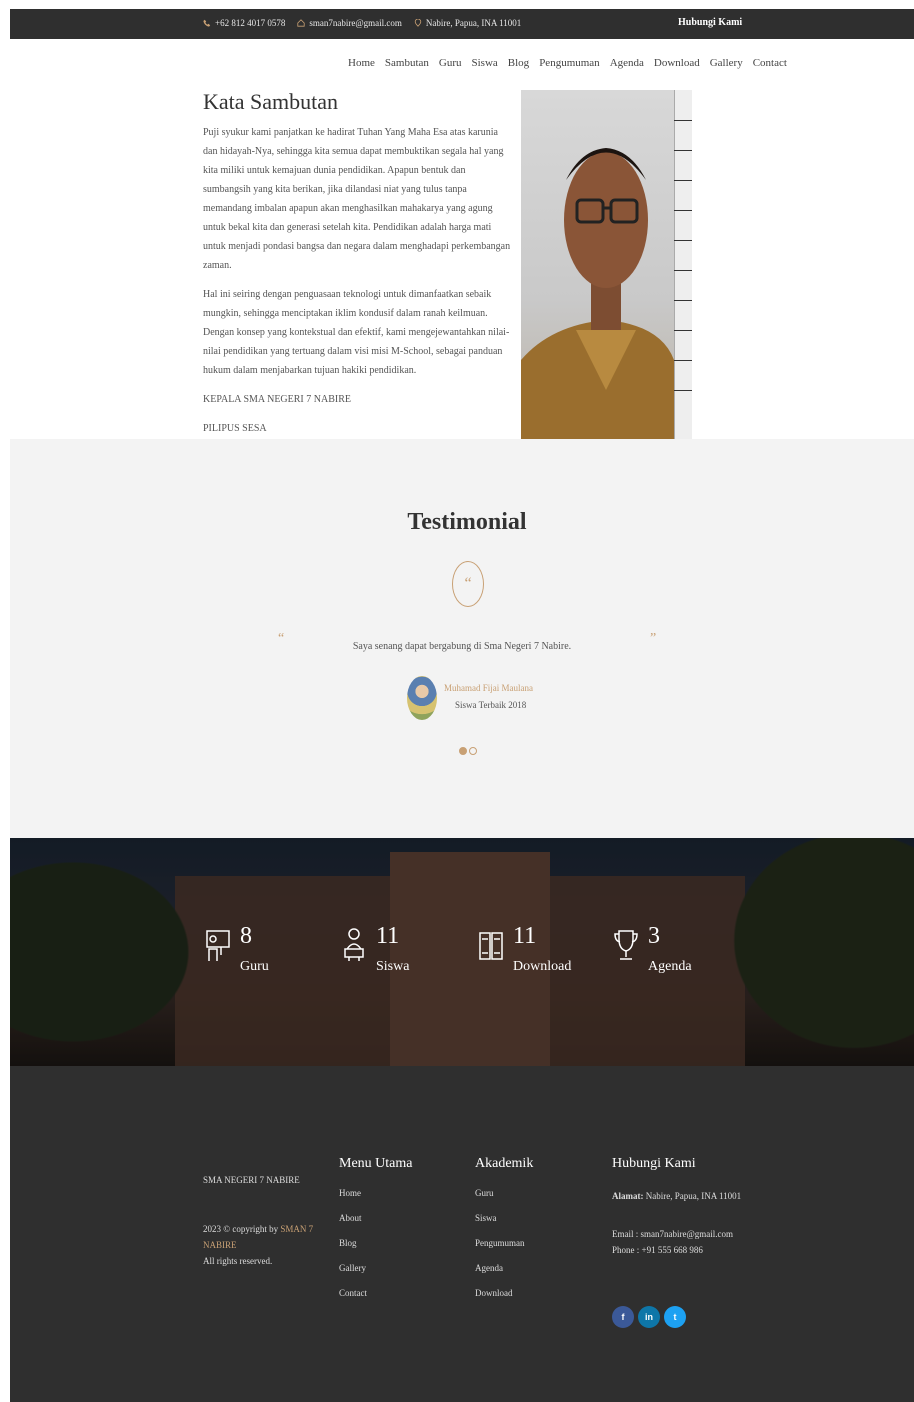 The image size is (914, 1402). I want to click on footer-link-home: Home, so click(375, 1200).